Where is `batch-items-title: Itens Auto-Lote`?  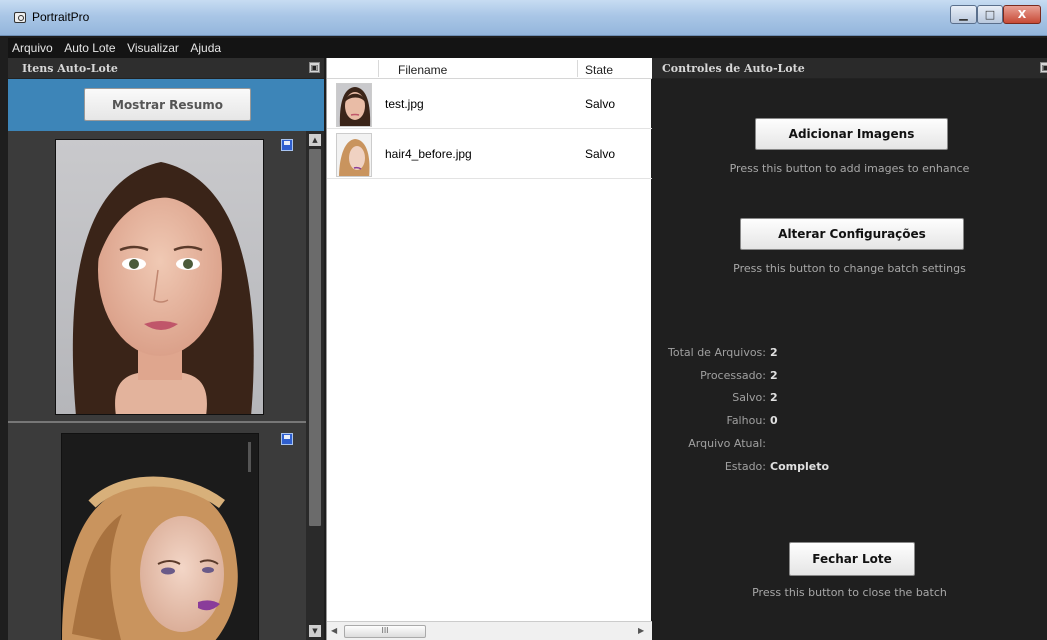
batch-items-title: Itens Auto-Lote is located at coordinates (70, 68).